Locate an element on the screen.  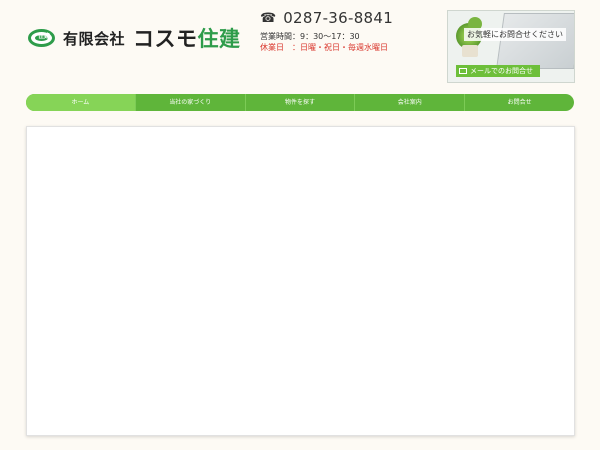
contact-banner: お気軽にお問合せください メールでのお問合せ is located at coordinates (511, 46).